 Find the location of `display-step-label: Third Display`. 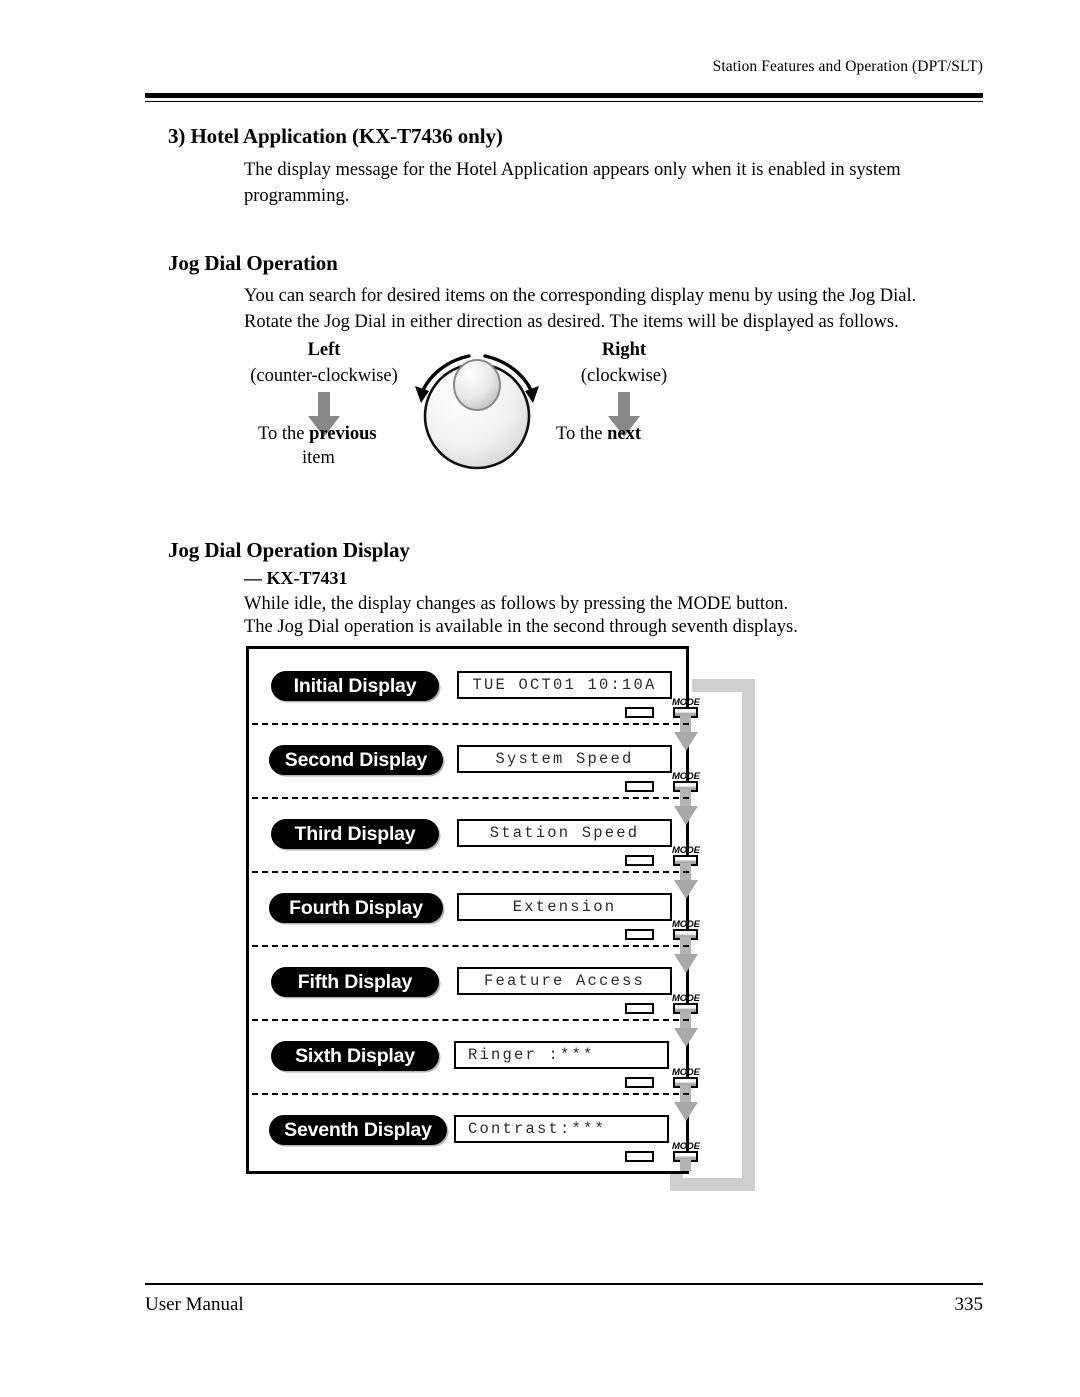

display-step-label: Third Display is located at coordinates (355, 834).